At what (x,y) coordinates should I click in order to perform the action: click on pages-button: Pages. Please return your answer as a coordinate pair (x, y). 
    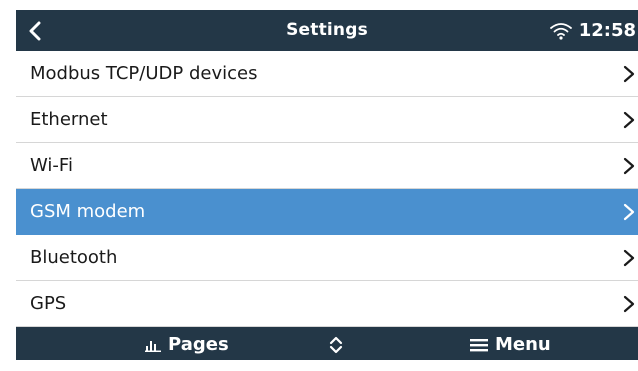
    Looking at the image, I should click on (187, 343).